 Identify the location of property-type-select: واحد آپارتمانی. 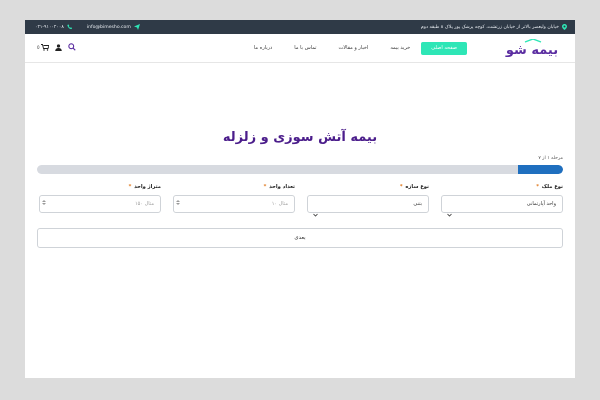
(502, 206).